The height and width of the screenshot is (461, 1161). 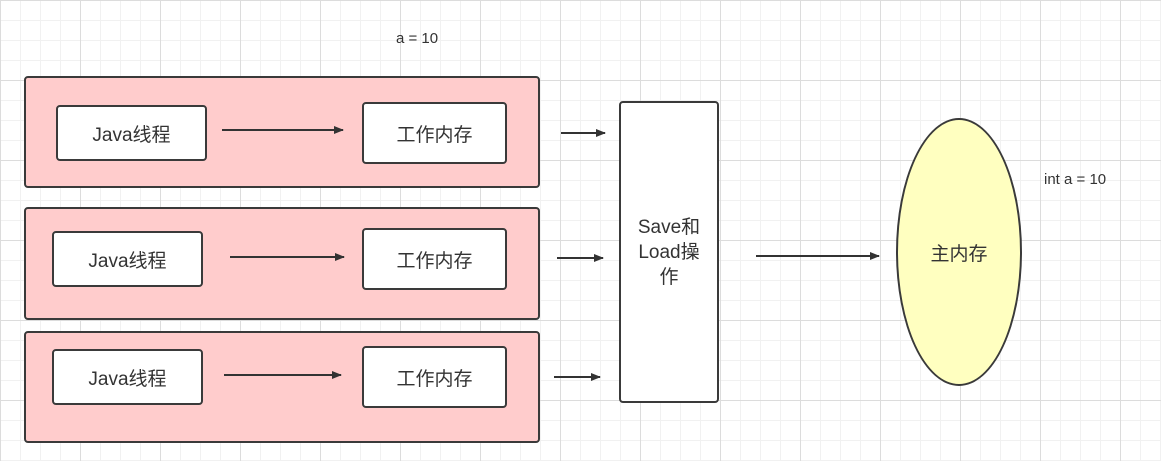 I want to click on working-memory-label-3: 工作内存, so click(x=434, y=379).